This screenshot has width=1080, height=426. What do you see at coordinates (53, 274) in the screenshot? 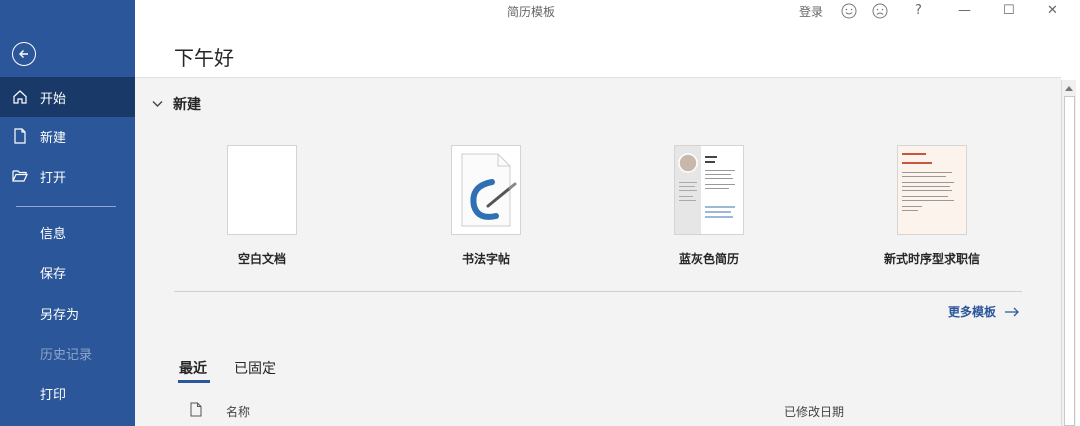
I see `sidebar-item-label: 保存` at bounding box center [53, 274].